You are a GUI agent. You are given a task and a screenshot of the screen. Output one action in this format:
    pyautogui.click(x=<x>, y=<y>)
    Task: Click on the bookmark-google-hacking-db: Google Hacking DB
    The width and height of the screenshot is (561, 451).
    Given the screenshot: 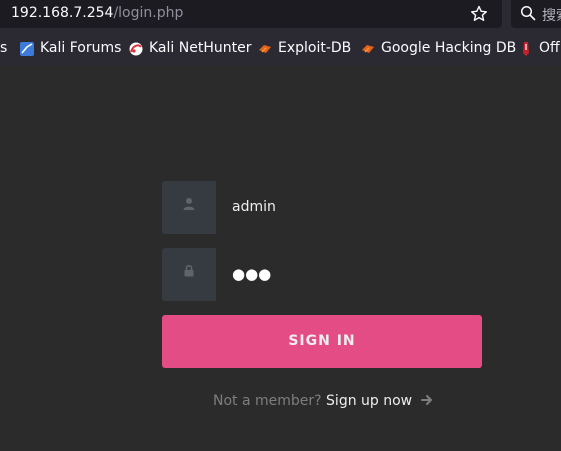 What is the action you would take?
    pyautogui.click(x=448, y=48)
    